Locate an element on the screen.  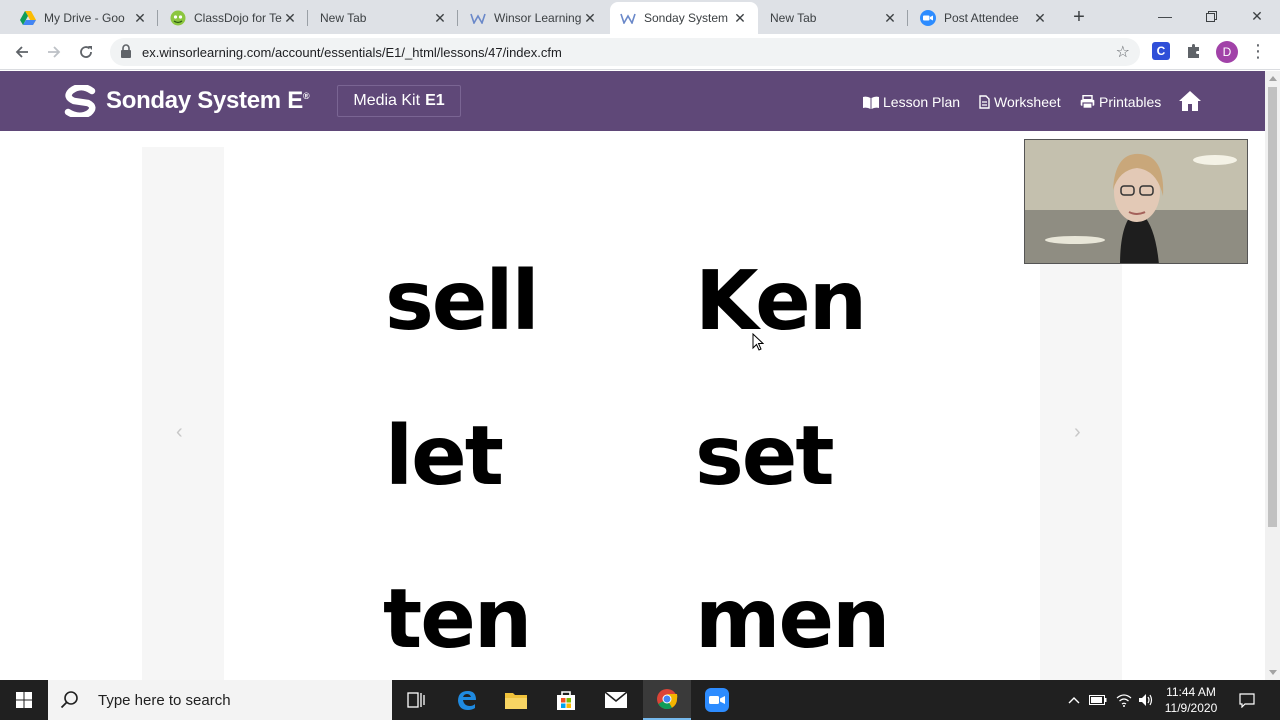
nav-lesson-plan: Lesson Plan is located at coordinates (911, 102).